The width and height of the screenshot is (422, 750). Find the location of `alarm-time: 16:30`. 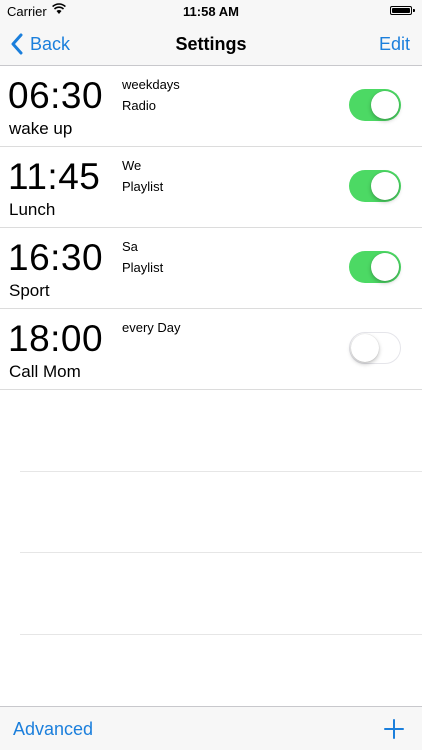

alarm-time: 16:30 is located at coordinates (56, 257).